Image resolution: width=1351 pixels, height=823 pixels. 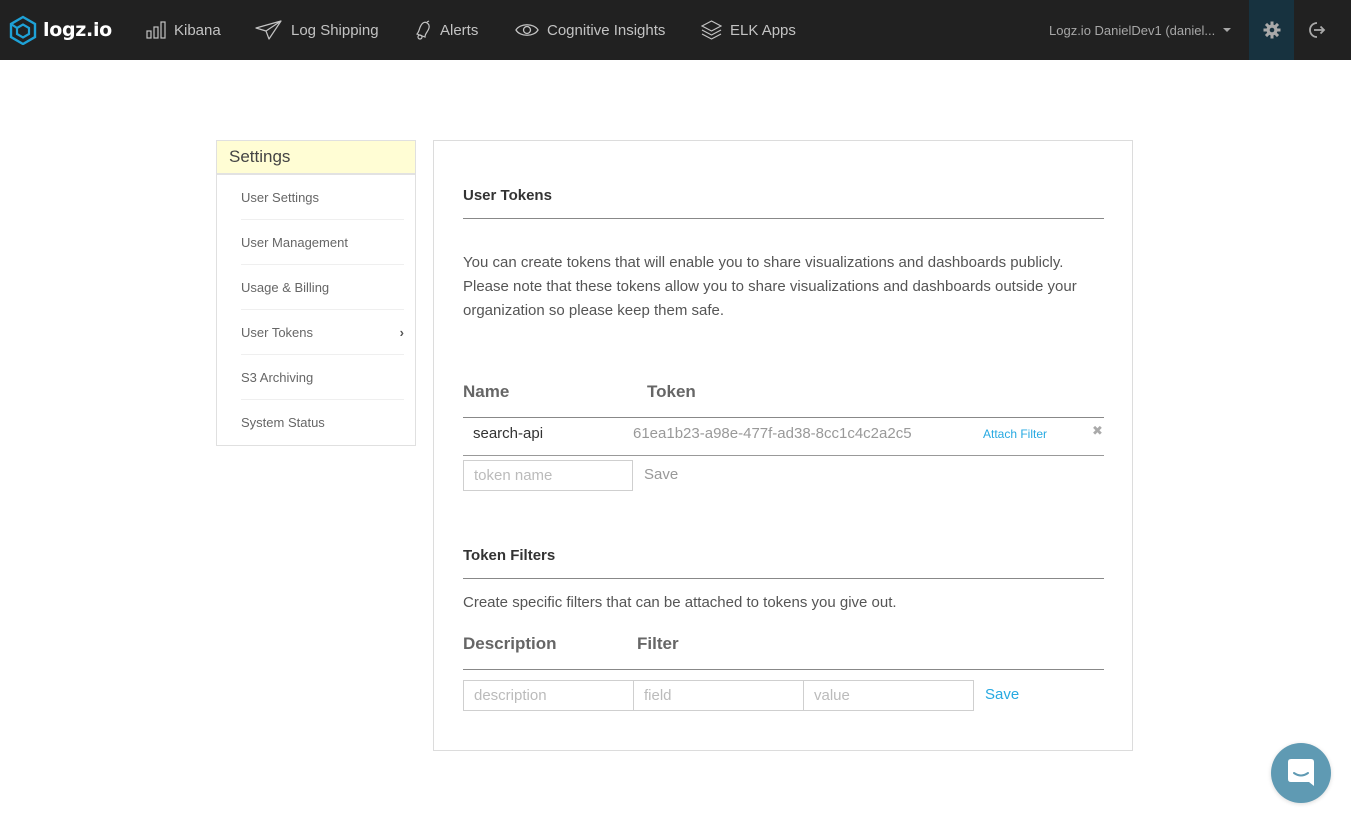 I want to click on logo: logz.io, so click(x=60, y=30).